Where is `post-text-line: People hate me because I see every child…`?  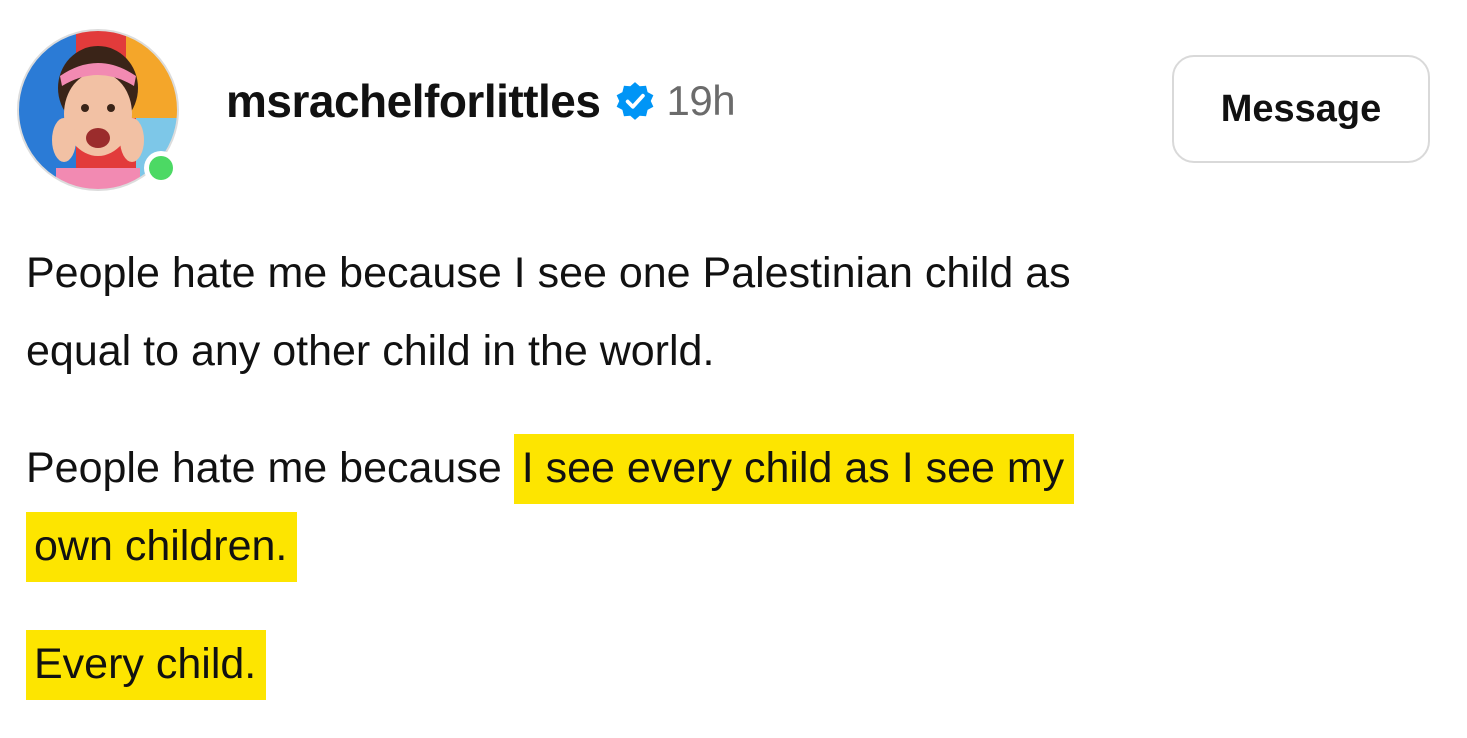 post-text-line: People hate me because I see every child… is located at coordinates (736, 469).